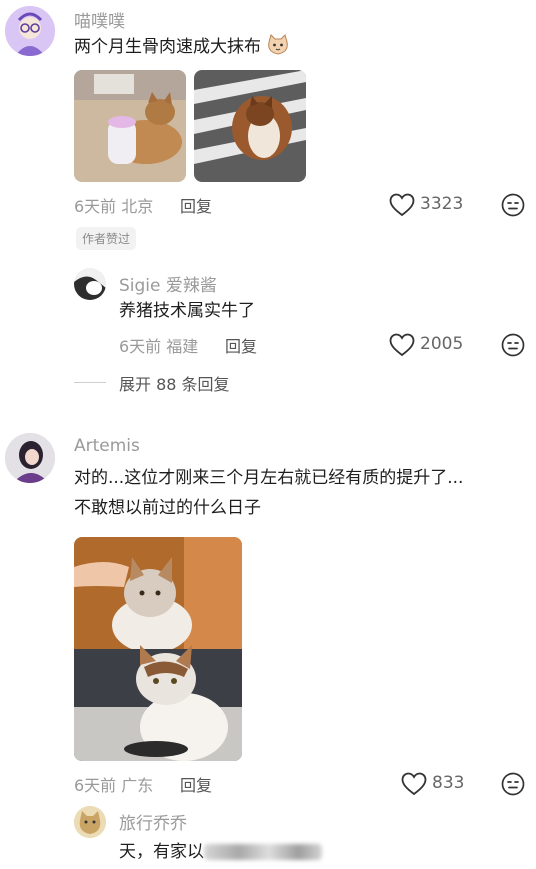  Describe the element at coordinates (99, 19) in the screenshot. I see `comment-username: 喵噗噗` at that location.